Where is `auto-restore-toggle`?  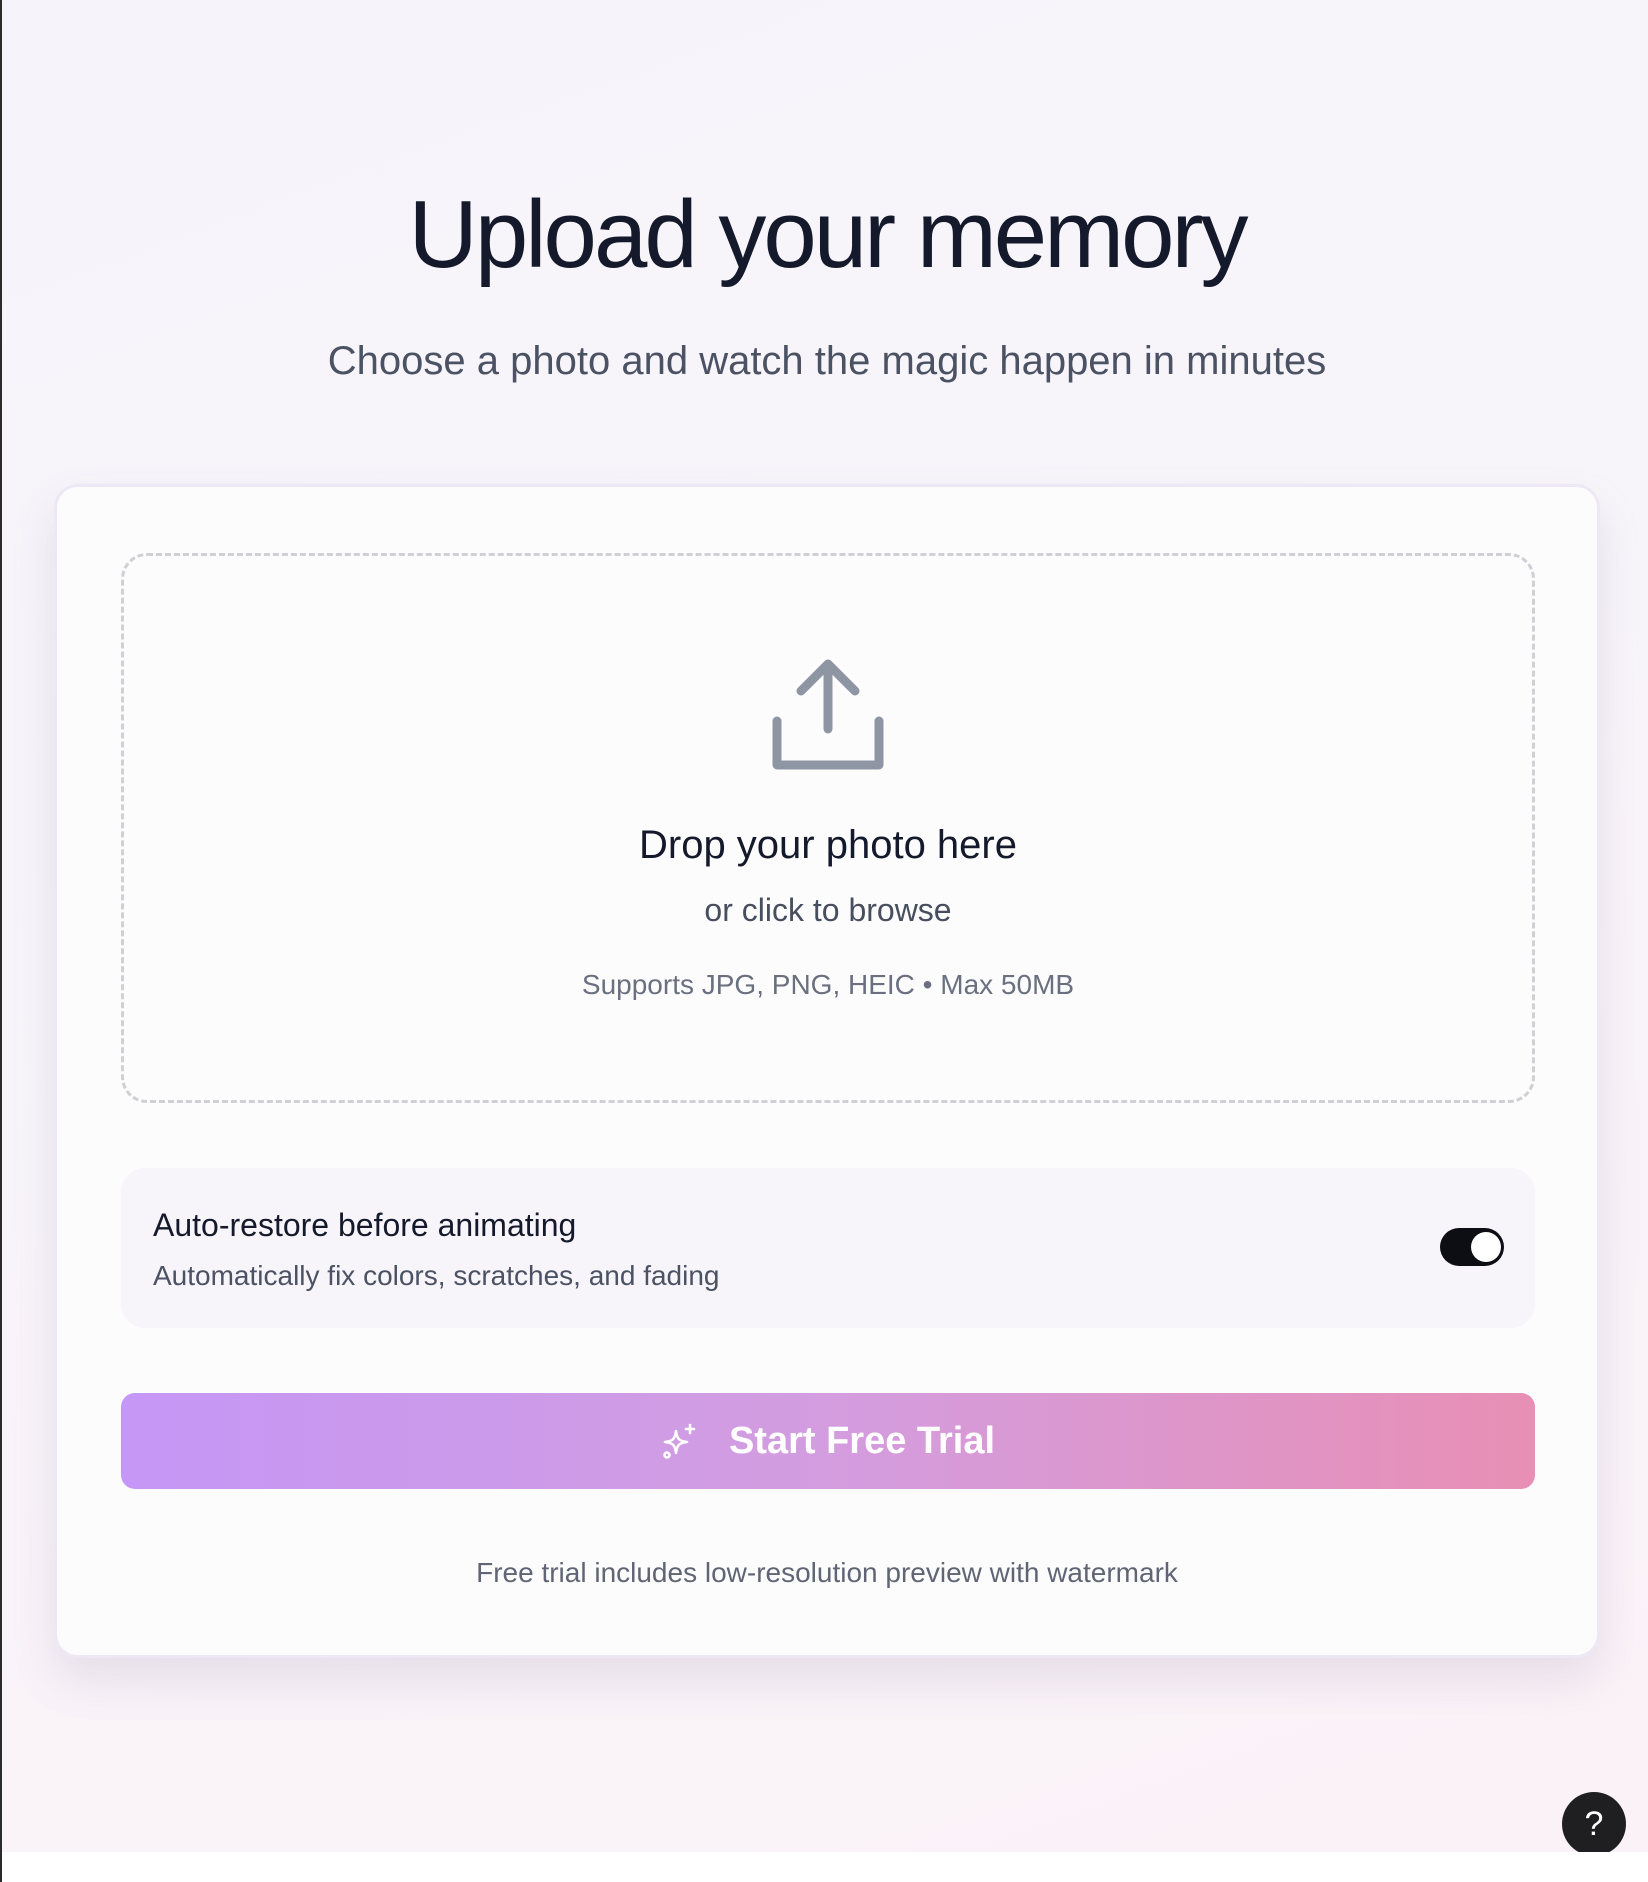 auto-restore-toggle is located at coordinates (1472, 1247).